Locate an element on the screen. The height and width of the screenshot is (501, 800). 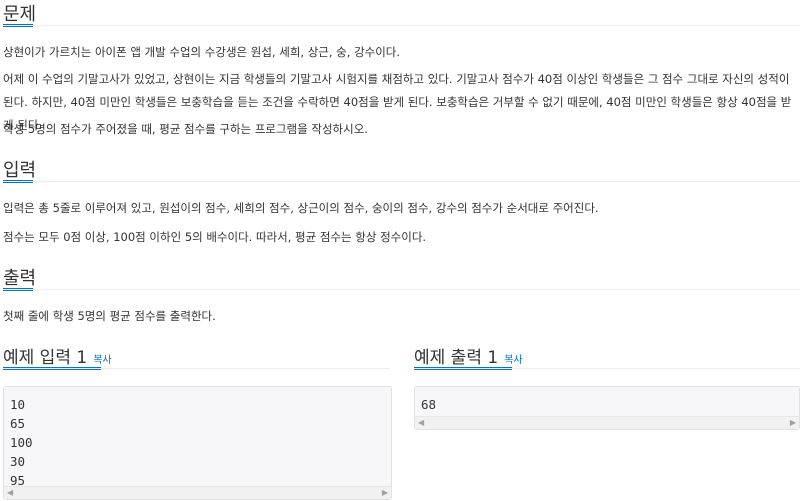
problem-title-divider is located at coordinates (401, 25).